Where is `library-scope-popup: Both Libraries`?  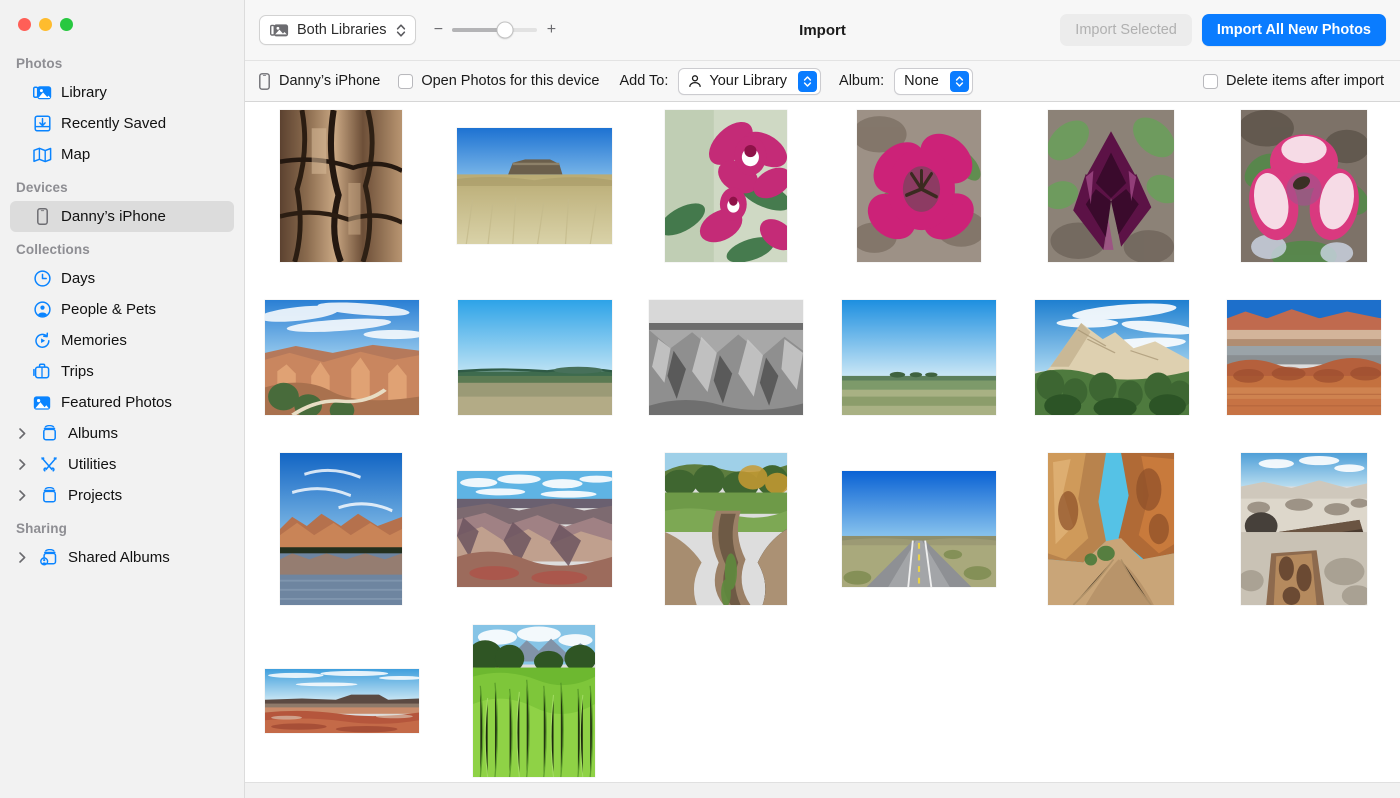 library-scope-popup: Both Libraries is located at coordinates (338, 30).